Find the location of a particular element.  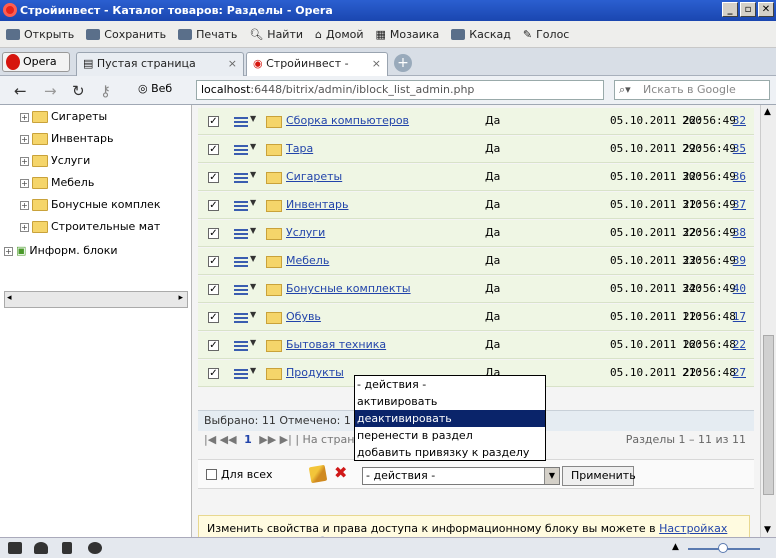

table-row: ✓ ▼ Мебель Да 330 05.10.2011 22:56:49 39 is located at coordinates (476, 261).